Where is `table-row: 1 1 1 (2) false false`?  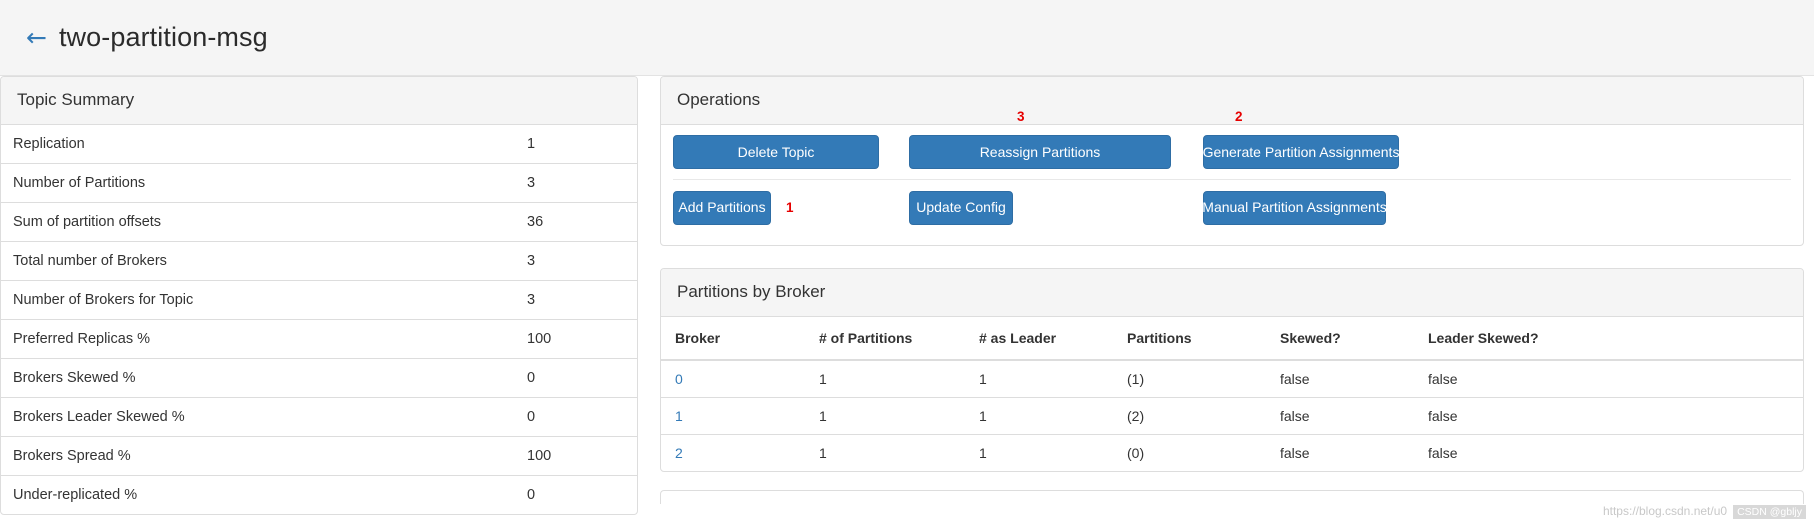
table-row: 1 1 1 (2) false false is located at coordinates (1232, 416).